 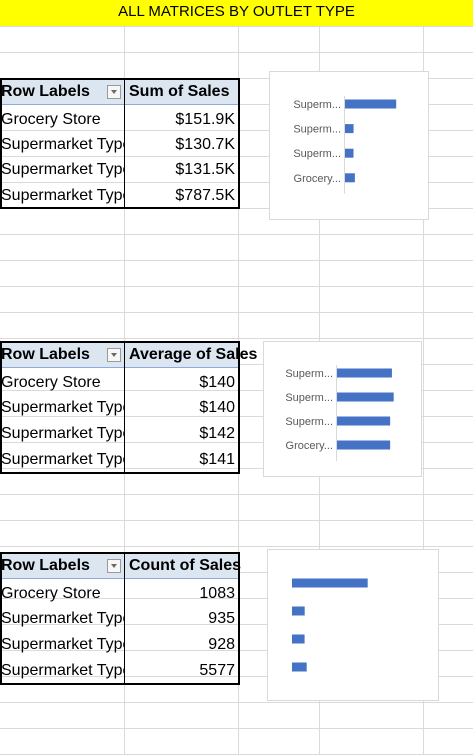 What do you see at coordinates (114, 566) in the screenshot?
I see `pivot-3-filter-dropdown` at bounding box center [114, 566].